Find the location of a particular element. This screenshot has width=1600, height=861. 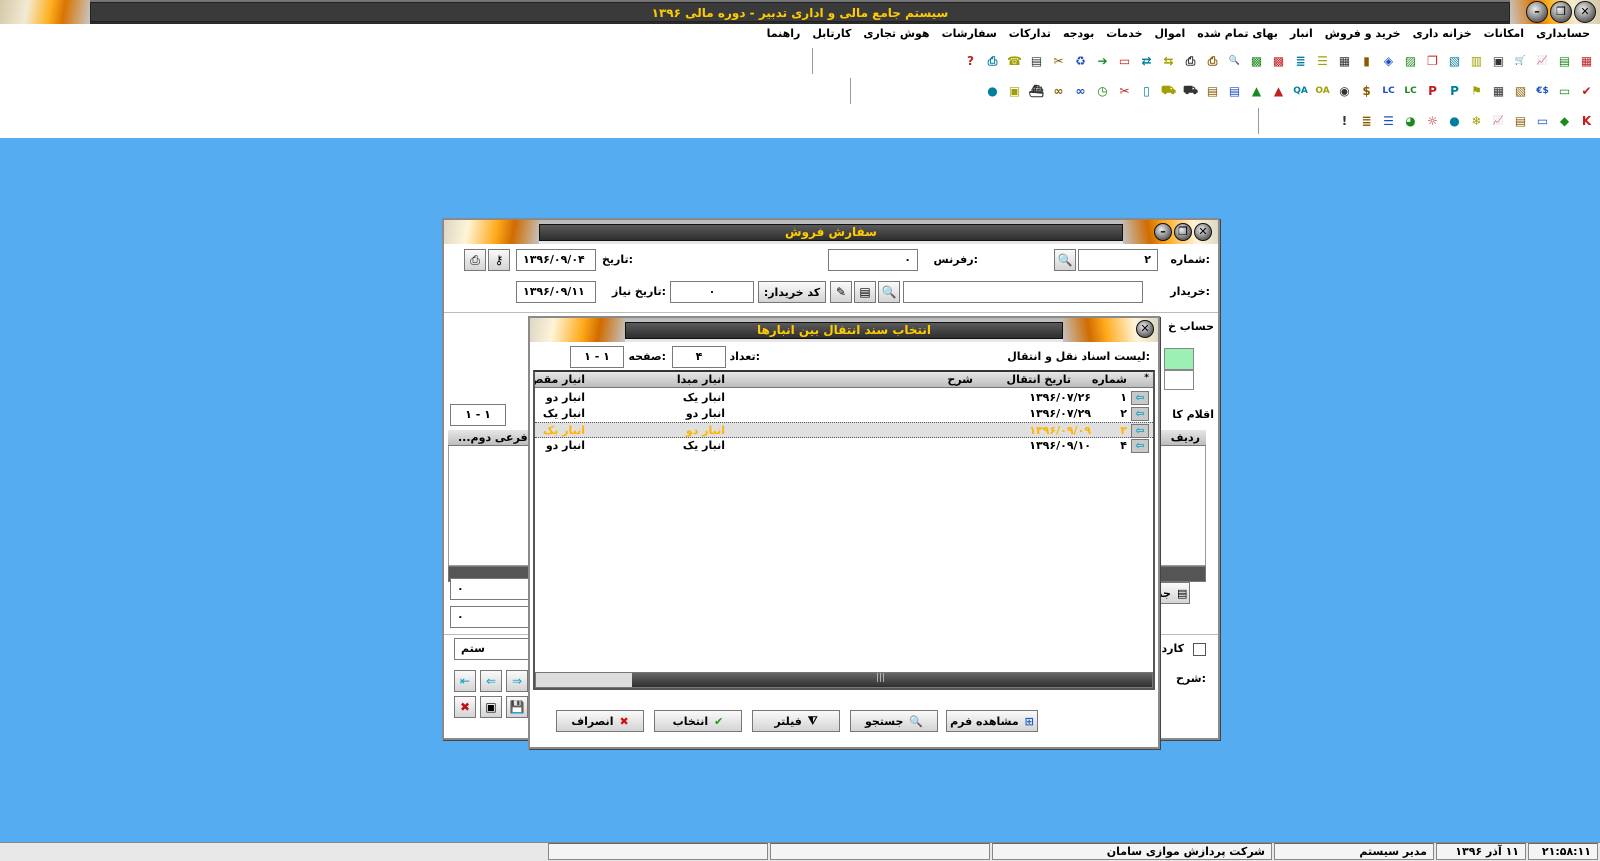

check-icon: ✔ is located at coordinates (1586, 91).